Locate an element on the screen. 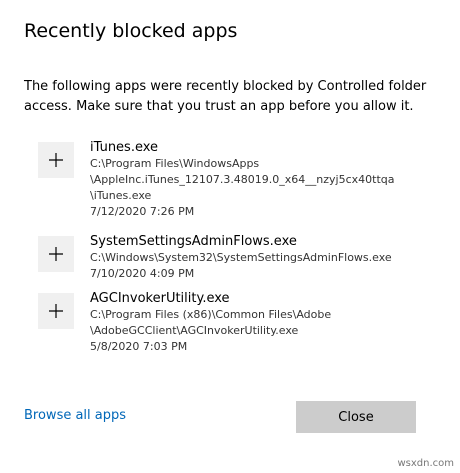 The width and height of the screenshot is (460, 473). app-name: AGCInvokerUtility.exe is located at coordinates (160, 298).